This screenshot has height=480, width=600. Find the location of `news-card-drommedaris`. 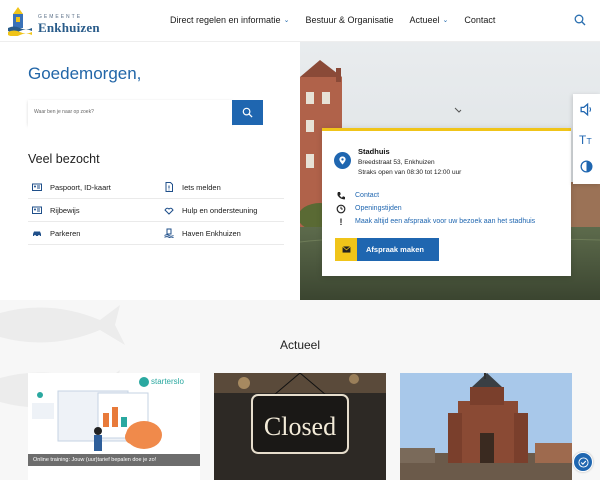

news-card-drommedaris is located at coordinates (486, 426).